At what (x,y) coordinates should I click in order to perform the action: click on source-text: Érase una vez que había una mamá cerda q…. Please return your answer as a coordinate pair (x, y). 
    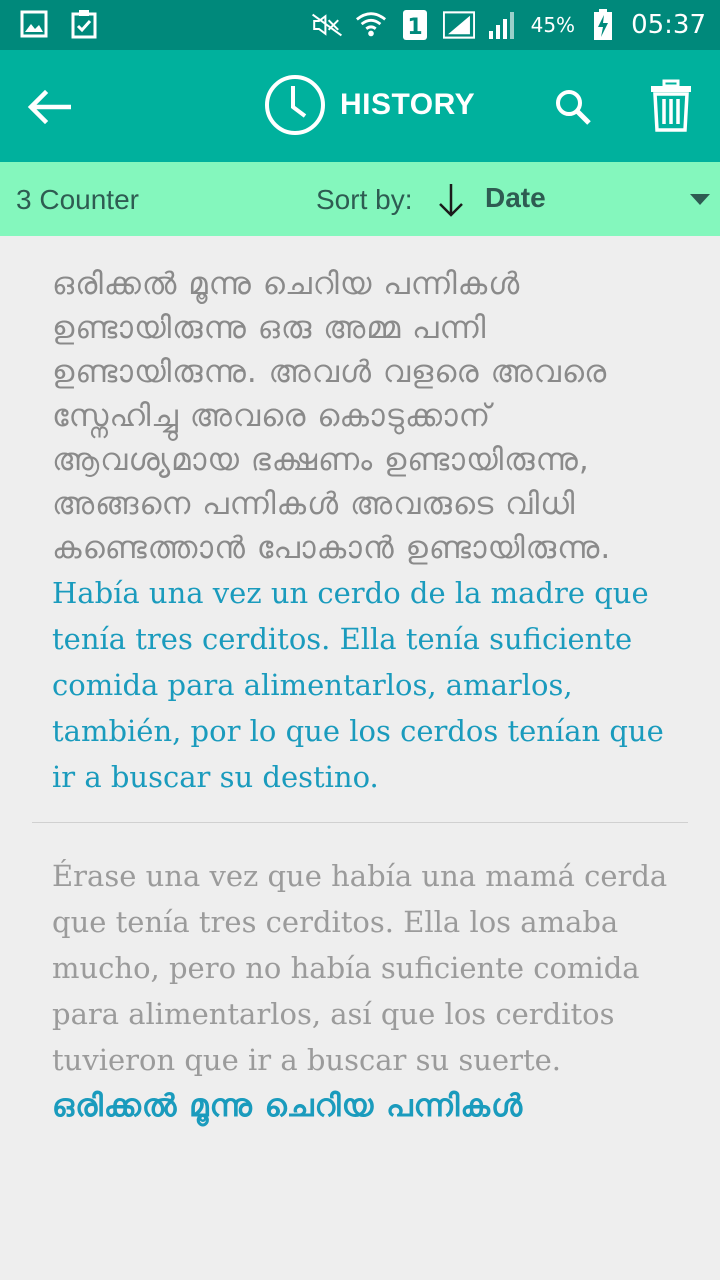
    Looking at the image, I should click on (360, 968).